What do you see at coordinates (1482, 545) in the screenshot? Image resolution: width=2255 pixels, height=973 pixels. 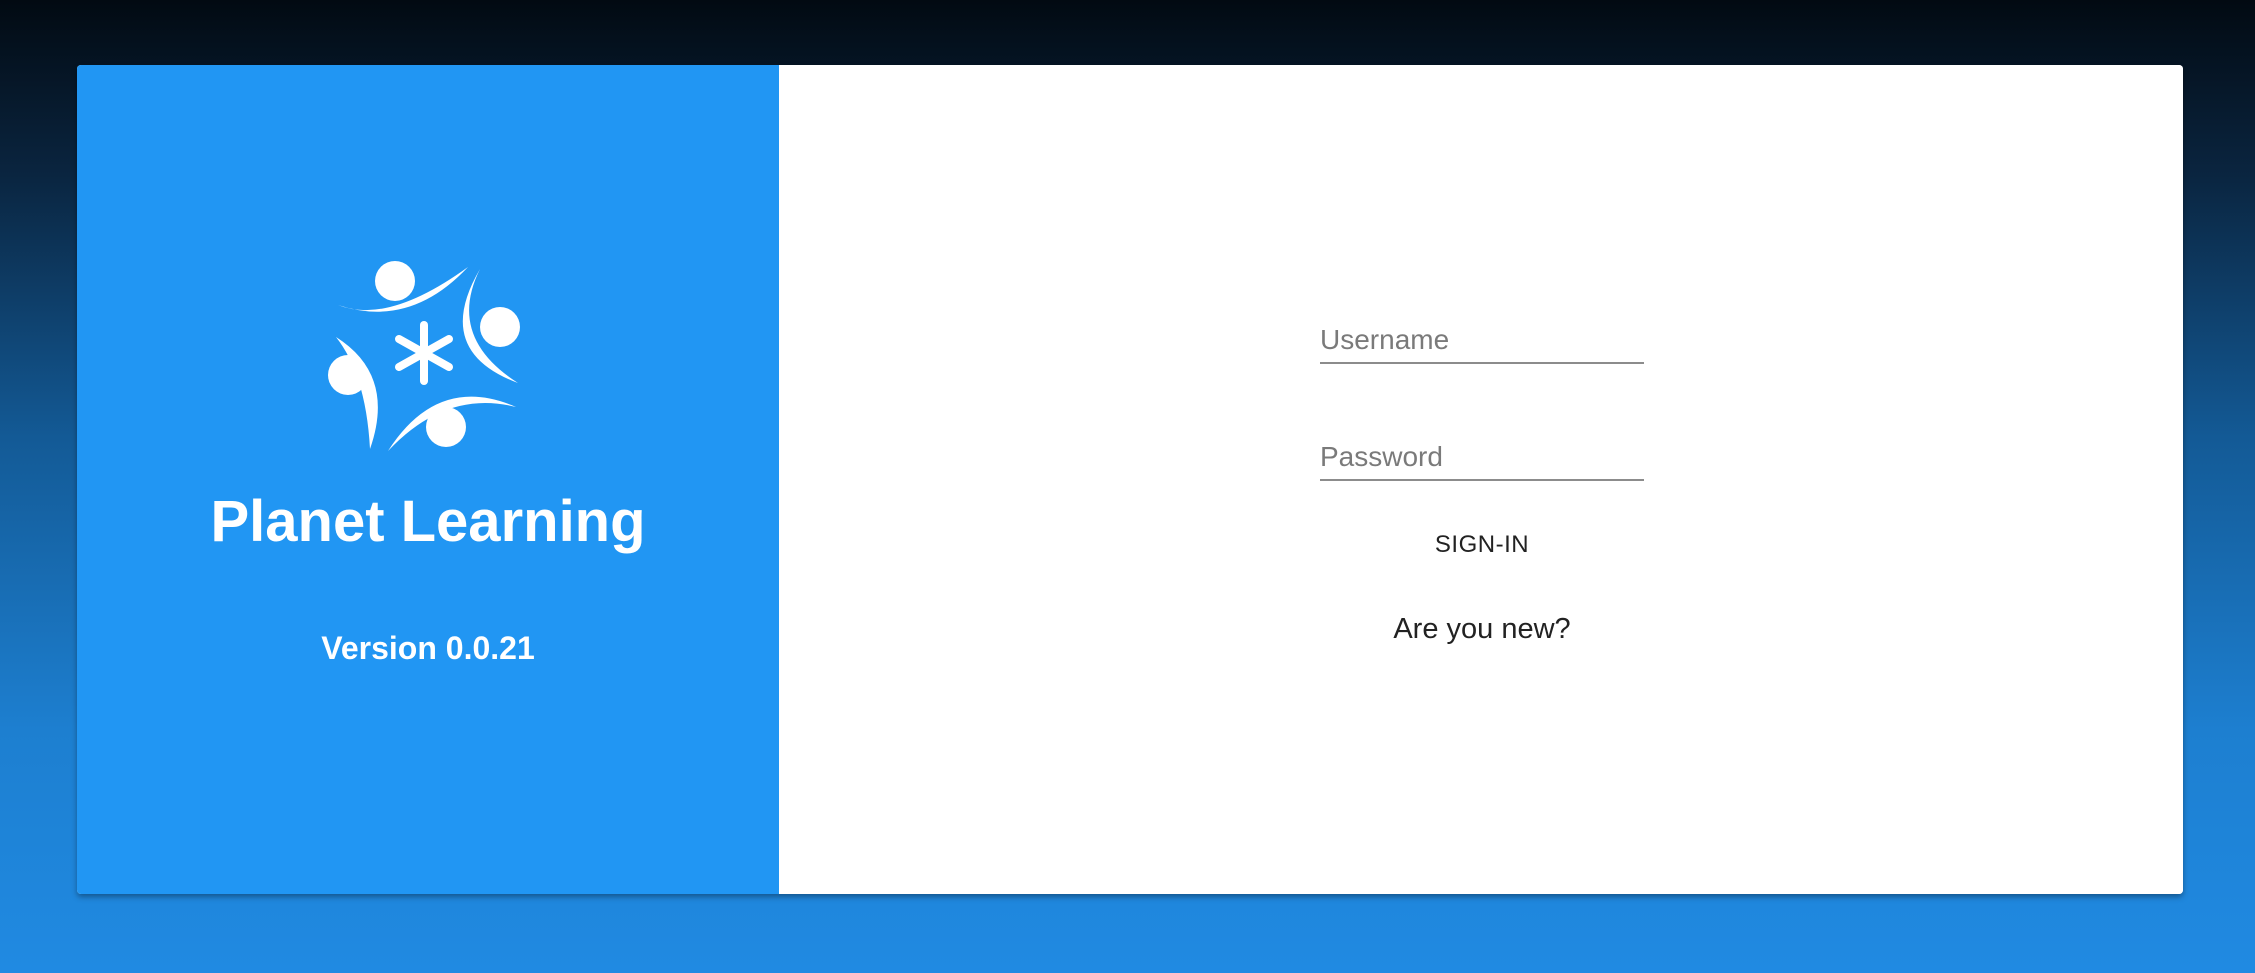 I see `signin-button: SIGN-IN` at bounding box center [1482, 545].